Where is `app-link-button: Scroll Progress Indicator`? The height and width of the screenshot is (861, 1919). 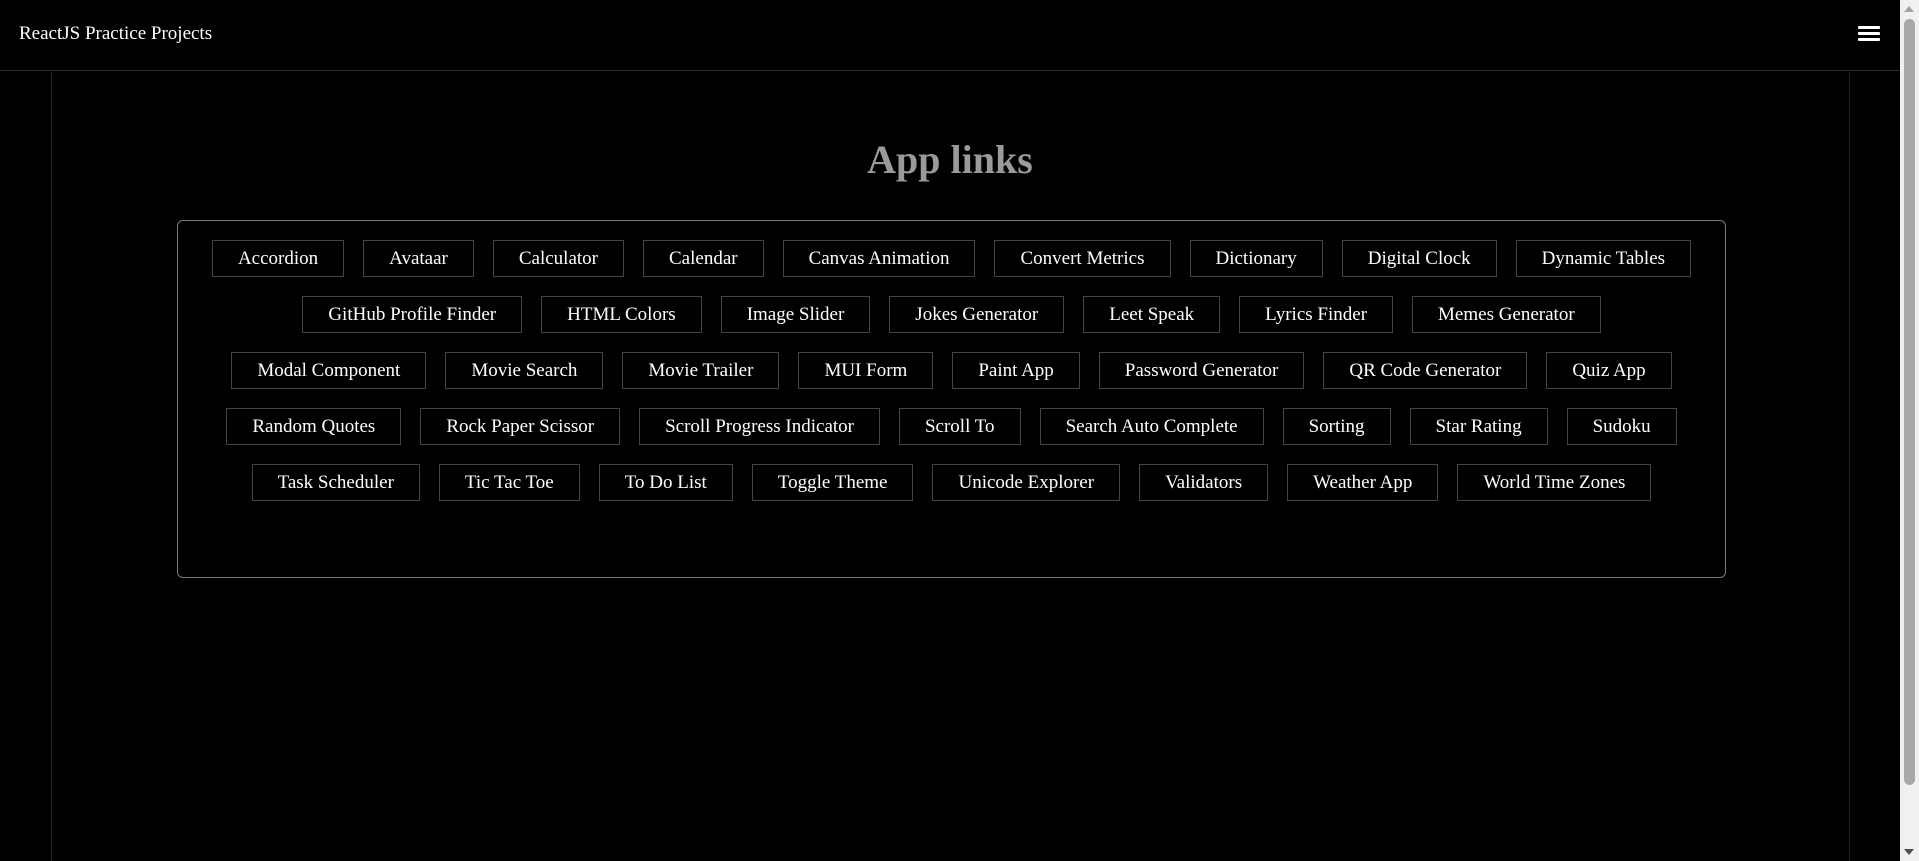
app-link-button: Scroll Progress Indicator is located at coordinates (759, 426).